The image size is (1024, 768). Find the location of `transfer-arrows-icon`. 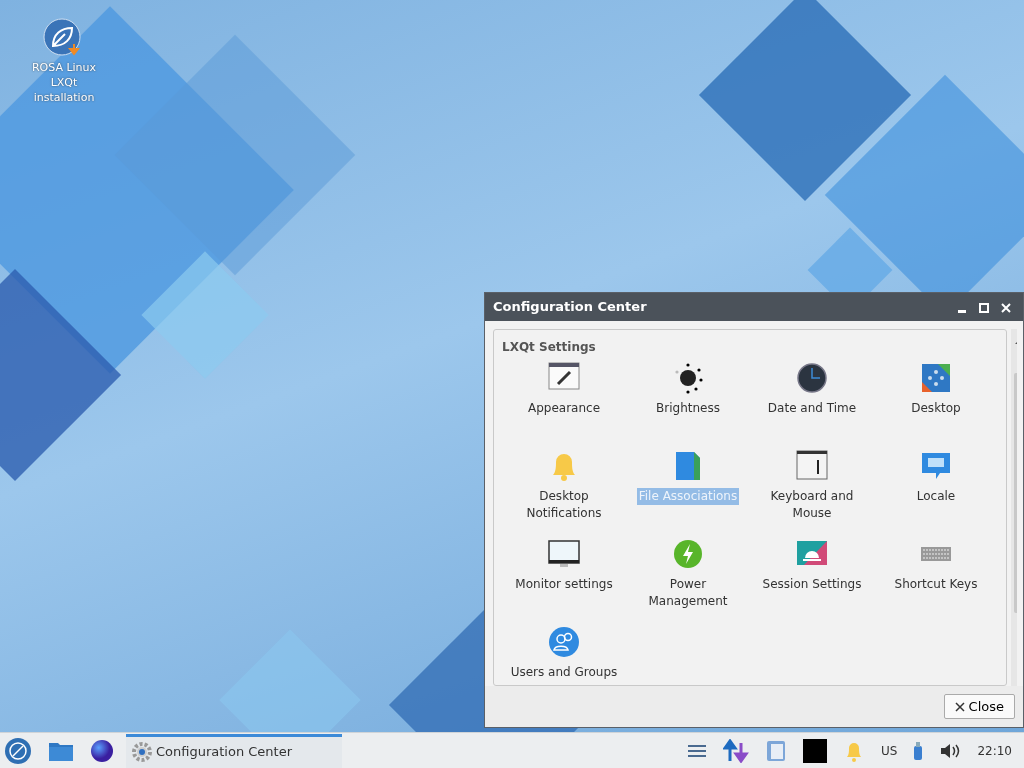

transfer-arrows-icon is located at coordinates (736, 750).